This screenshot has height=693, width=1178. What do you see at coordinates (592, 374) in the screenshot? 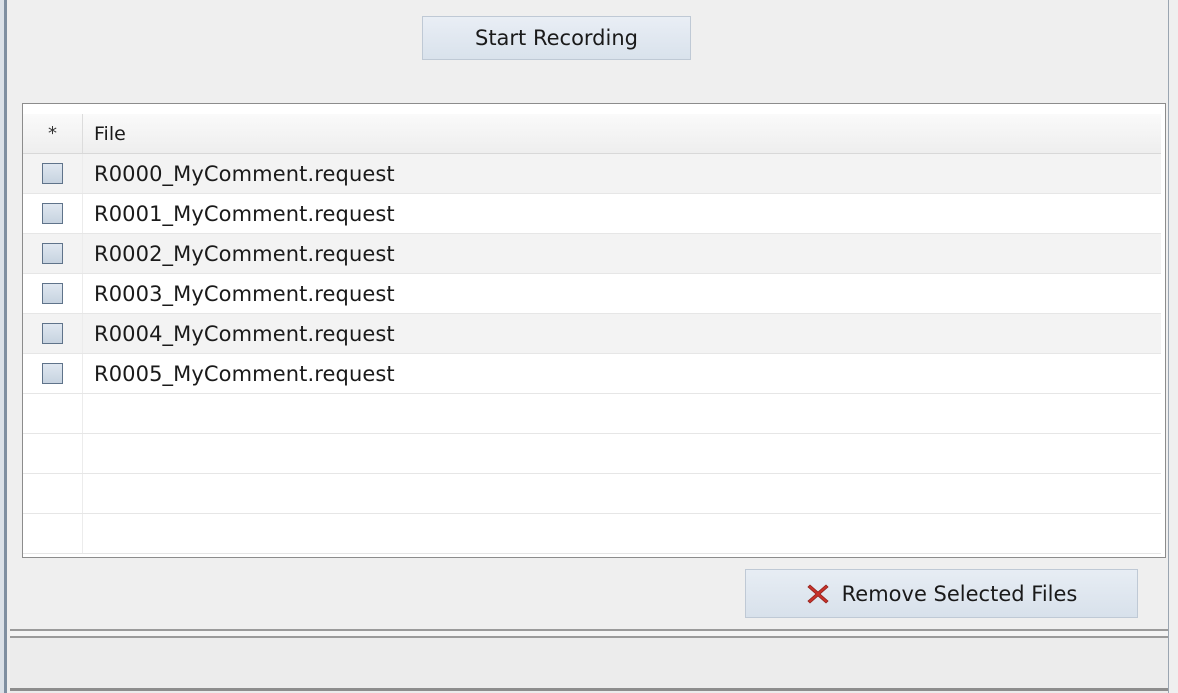
I see `table-row: R0005_MyComment.request` at bounding box center [592, 374].